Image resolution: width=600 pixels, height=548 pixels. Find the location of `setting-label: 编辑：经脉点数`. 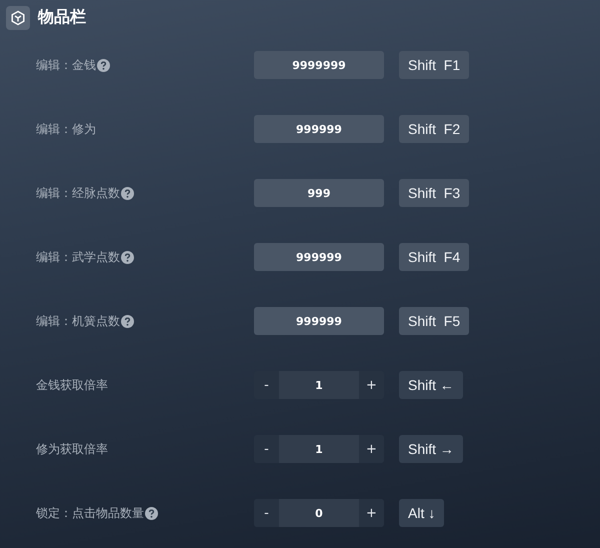

setting-label: 编辑：经脉点数 is located at coordinates (78, 193).